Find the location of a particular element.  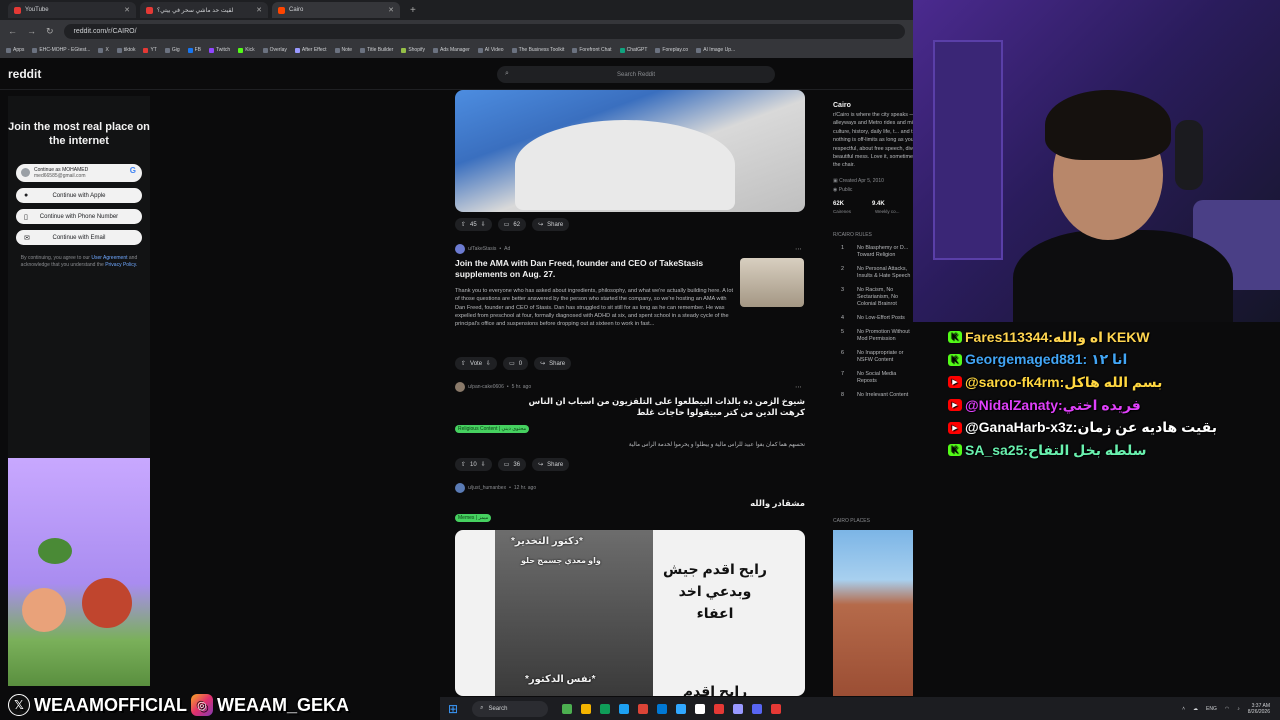

rule-item: 4 No Low-Effort Posts is located at coordinates (877, 318).